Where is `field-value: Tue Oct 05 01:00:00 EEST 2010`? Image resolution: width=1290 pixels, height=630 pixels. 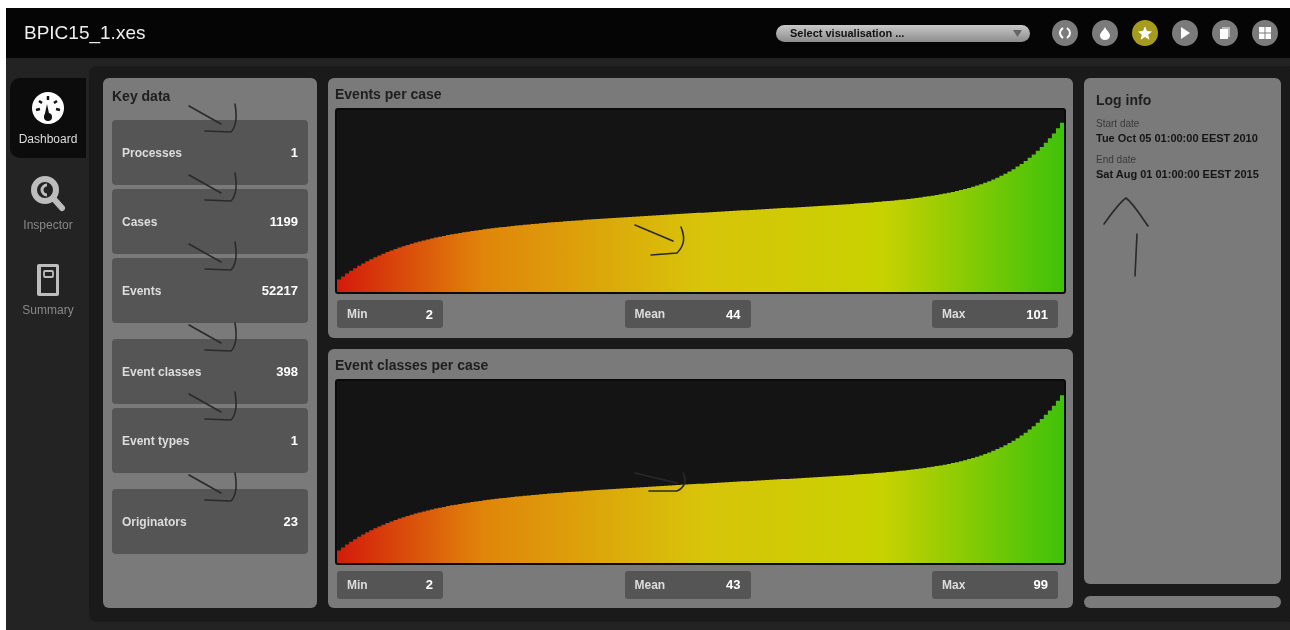
field-value: Tue Oct 05 01:00:00 EEST 2010 is located at coordinates (1177, 138).